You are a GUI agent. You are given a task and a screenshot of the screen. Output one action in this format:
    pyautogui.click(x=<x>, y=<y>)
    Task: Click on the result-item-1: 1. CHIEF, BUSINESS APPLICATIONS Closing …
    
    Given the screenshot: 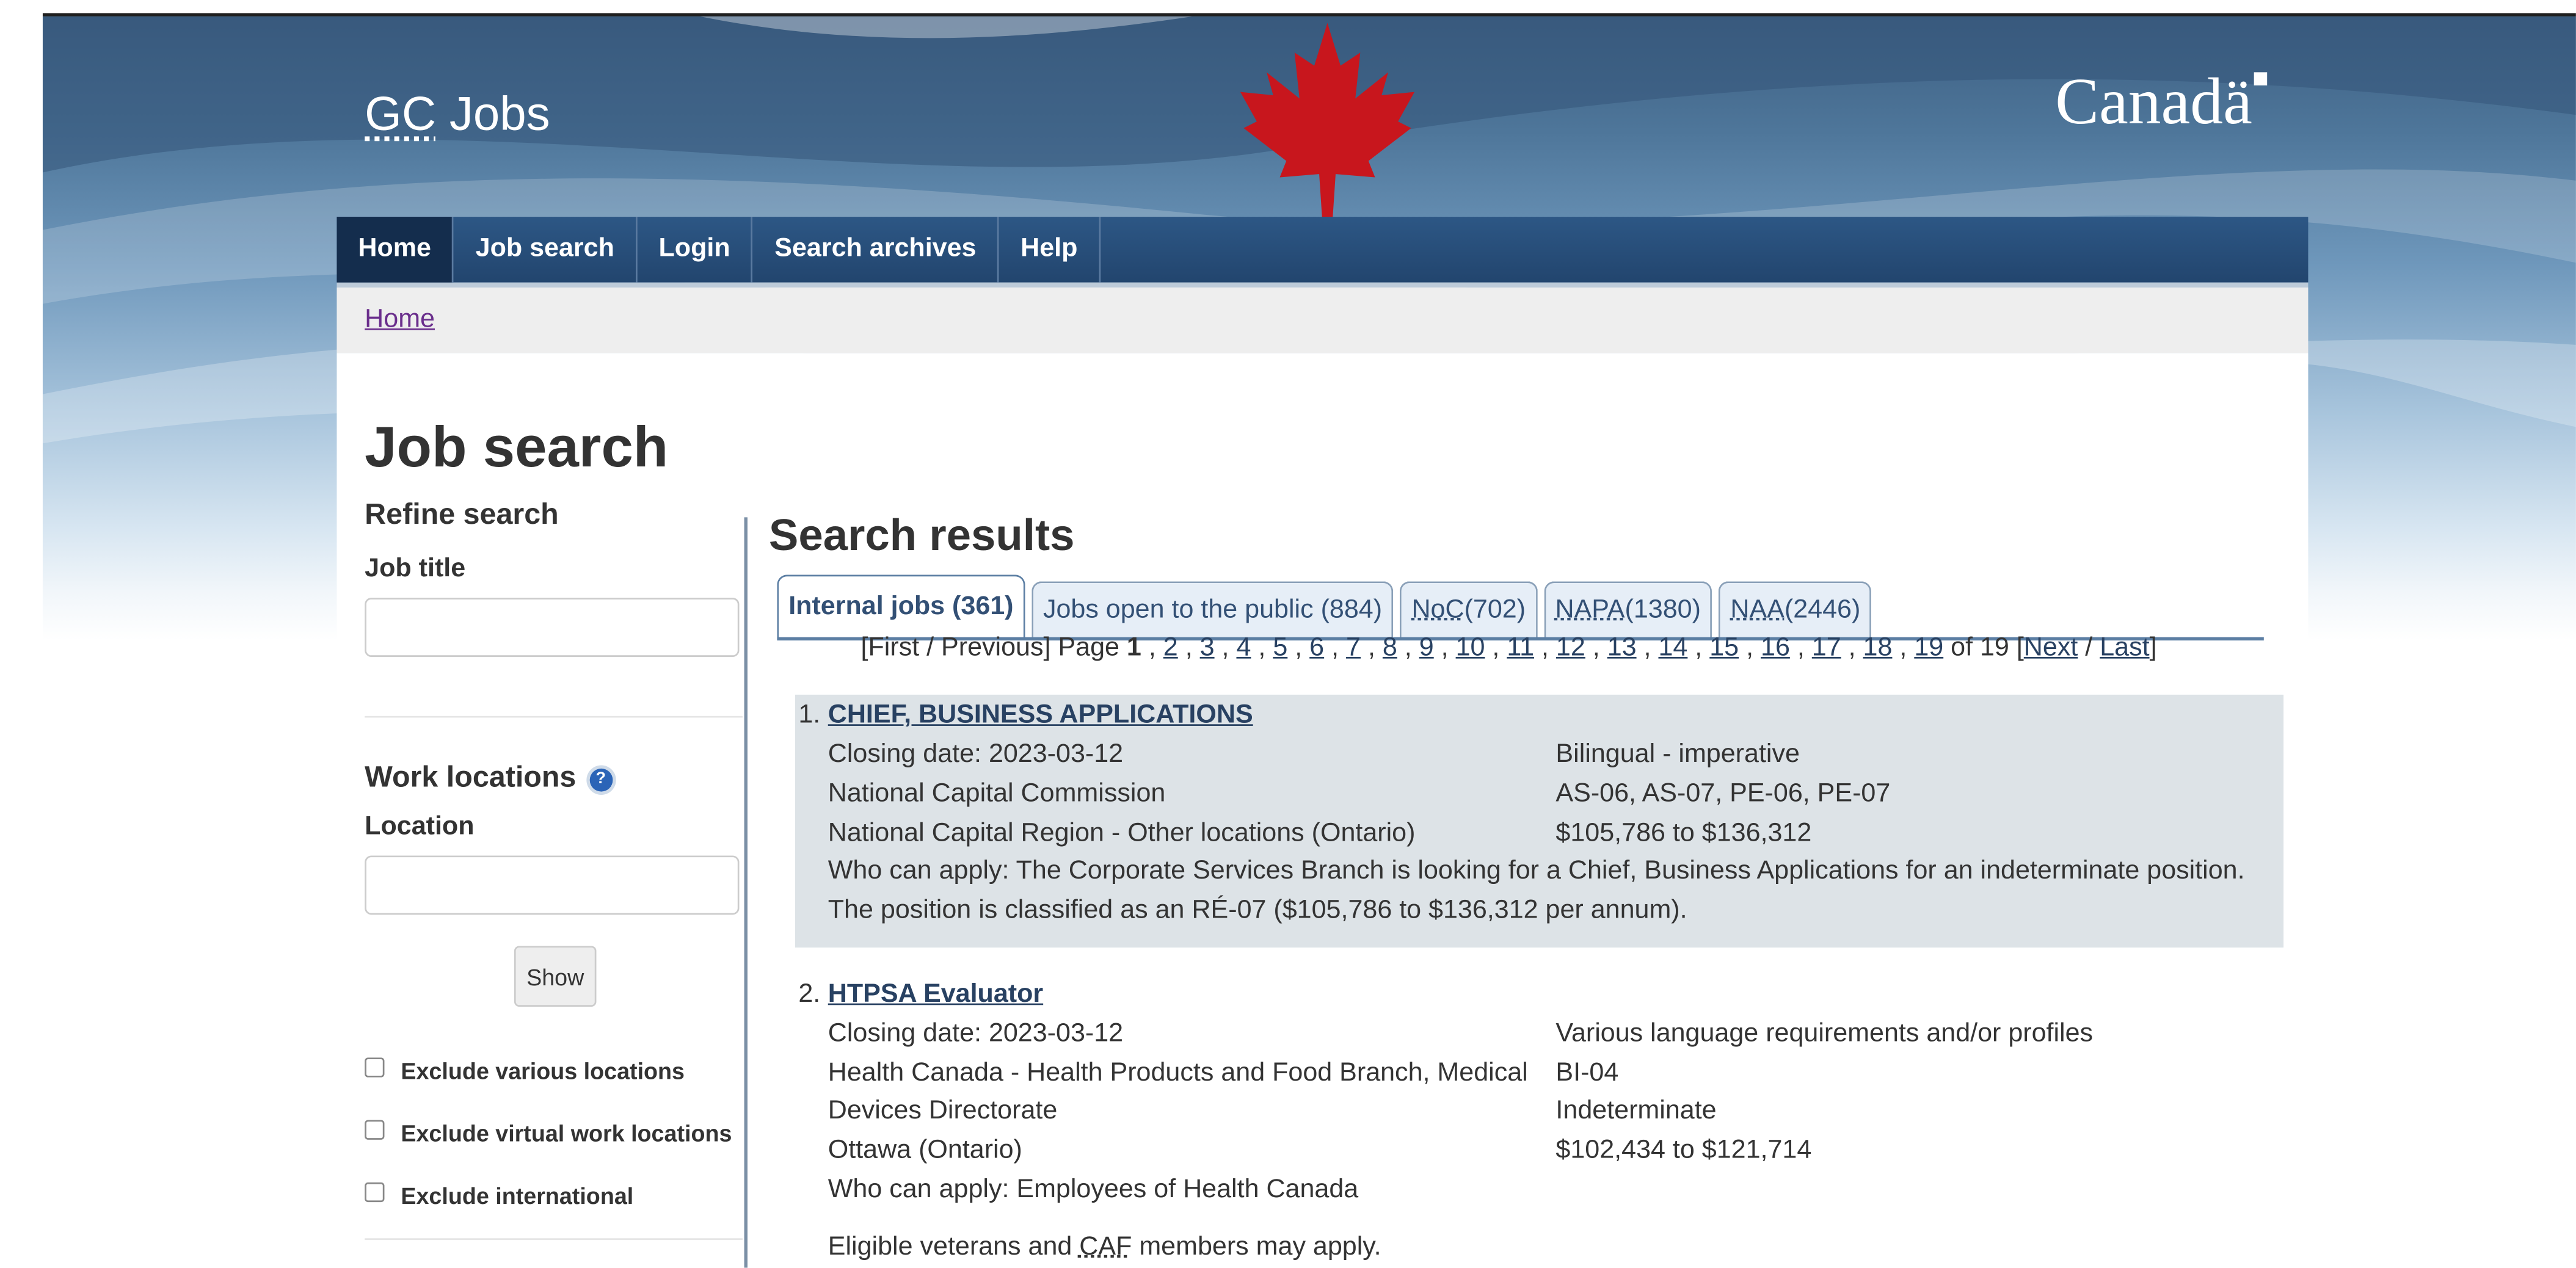 What is the action you would take?
    pyautogui.click(x=1540, y=821)
    